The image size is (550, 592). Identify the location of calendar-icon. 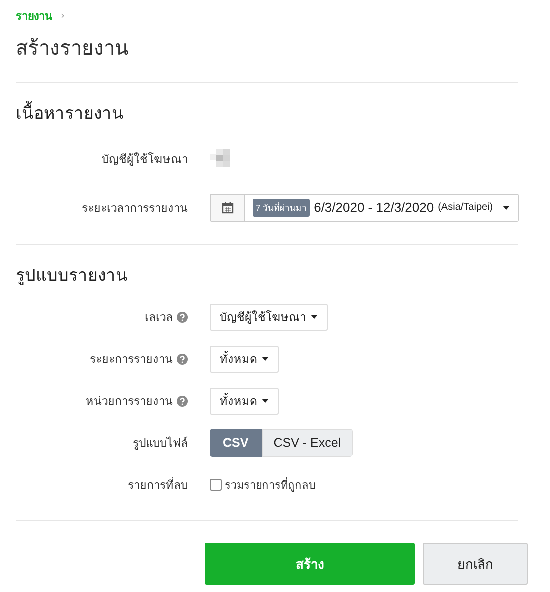
(228, 208).